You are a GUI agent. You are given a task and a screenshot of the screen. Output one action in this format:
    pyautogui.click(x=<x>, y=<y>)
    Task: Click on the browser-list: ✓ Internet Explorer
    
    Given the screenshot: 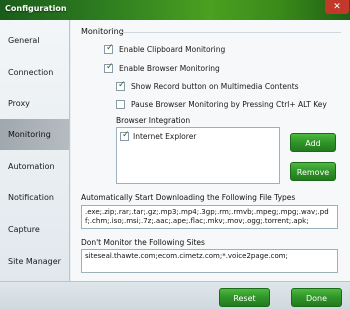 What is the action you would take?
    pyautogui.click(x=198, y=155)
    